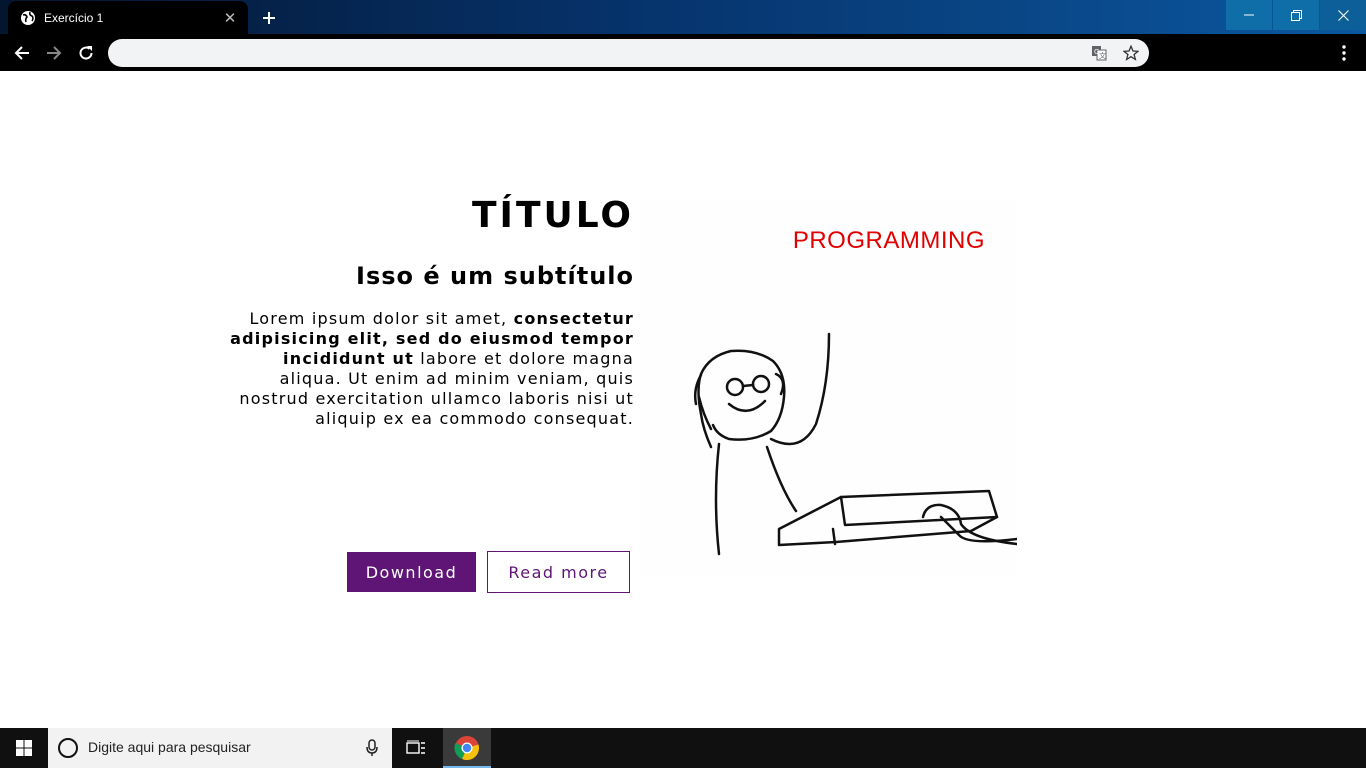 The width and height of the screenshot is (1366, 768). I want to click on task-view-icon, so click(415, 747).